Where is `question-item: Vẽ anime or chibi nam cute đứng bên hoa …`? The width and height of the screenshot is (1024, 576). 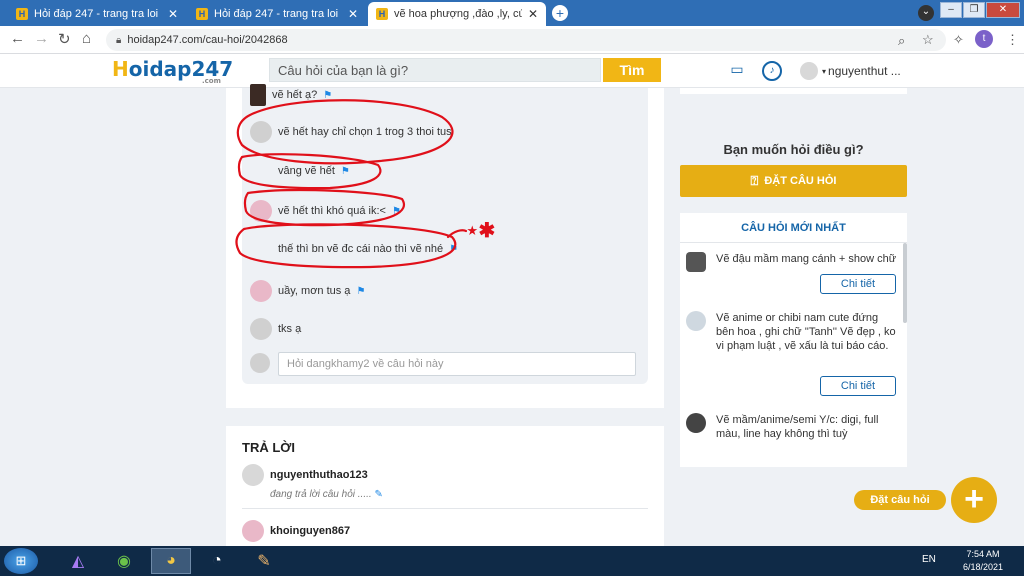 question-item: Vẽ anime or chibi nam cute đứng bên hoa … is located at coordinates (792, 332).